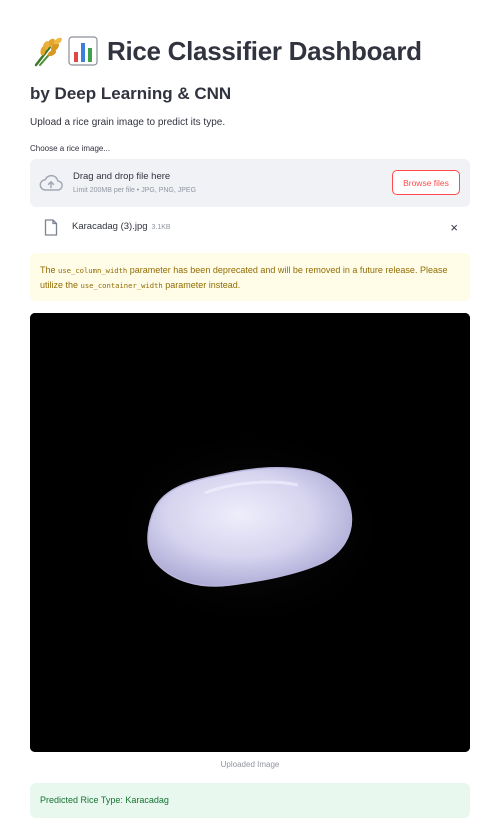  I want to click on dropzone-limit: Limit 200MB per file • JPG, PNG, JPEG, so click(135, 190).